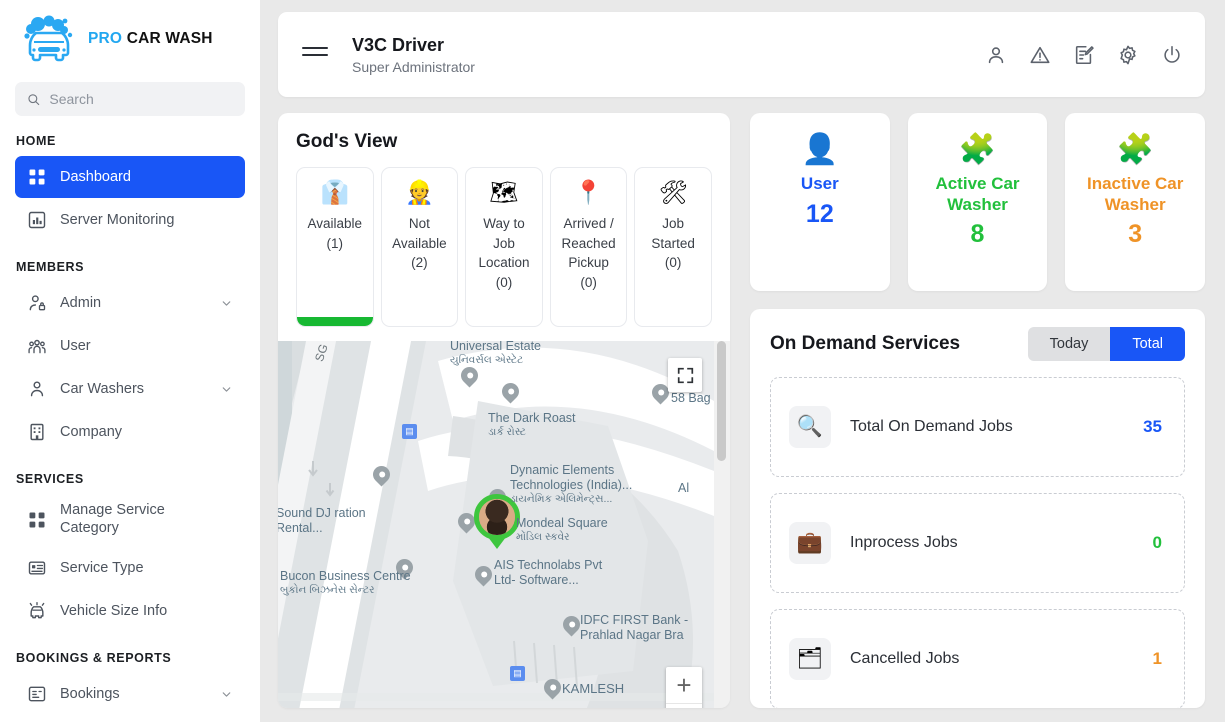 The image size is (1225, 722). Describe the element at coordinates (50, 479) in the screenshot. I see `sidebar-section-title: SERVICES` at that location.